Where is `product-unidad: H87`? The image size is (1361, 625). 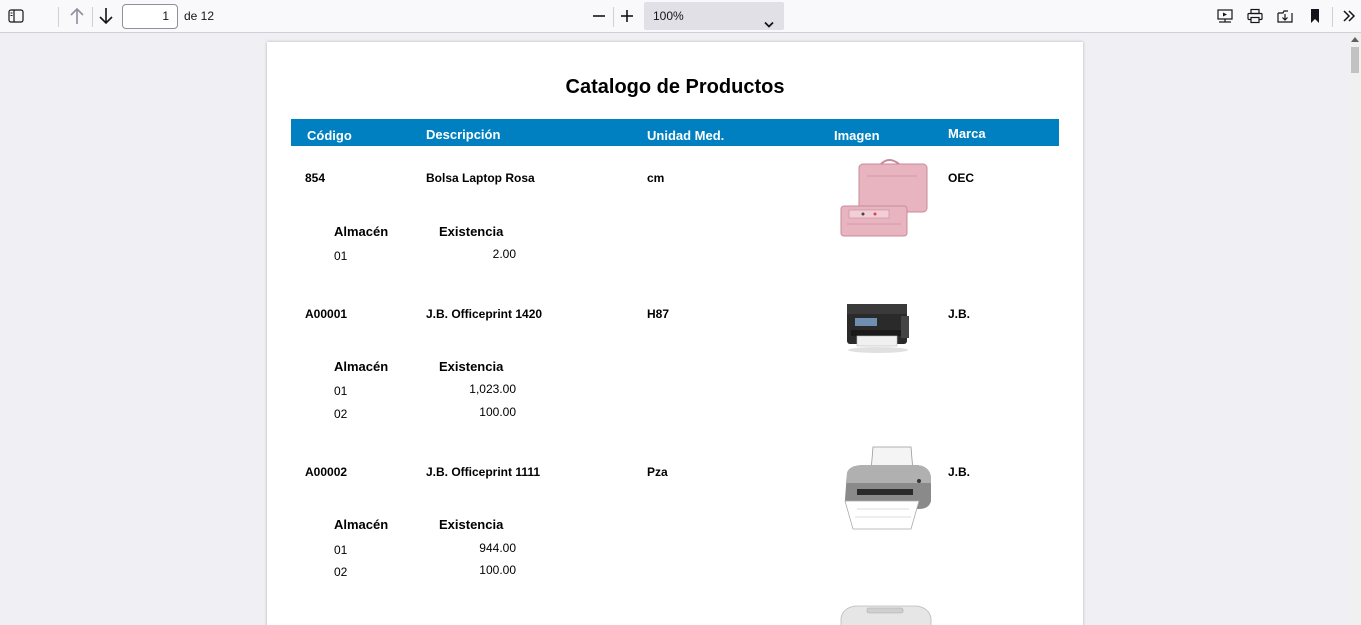
product-unidad: H87 is located at coordinates (658, 314).